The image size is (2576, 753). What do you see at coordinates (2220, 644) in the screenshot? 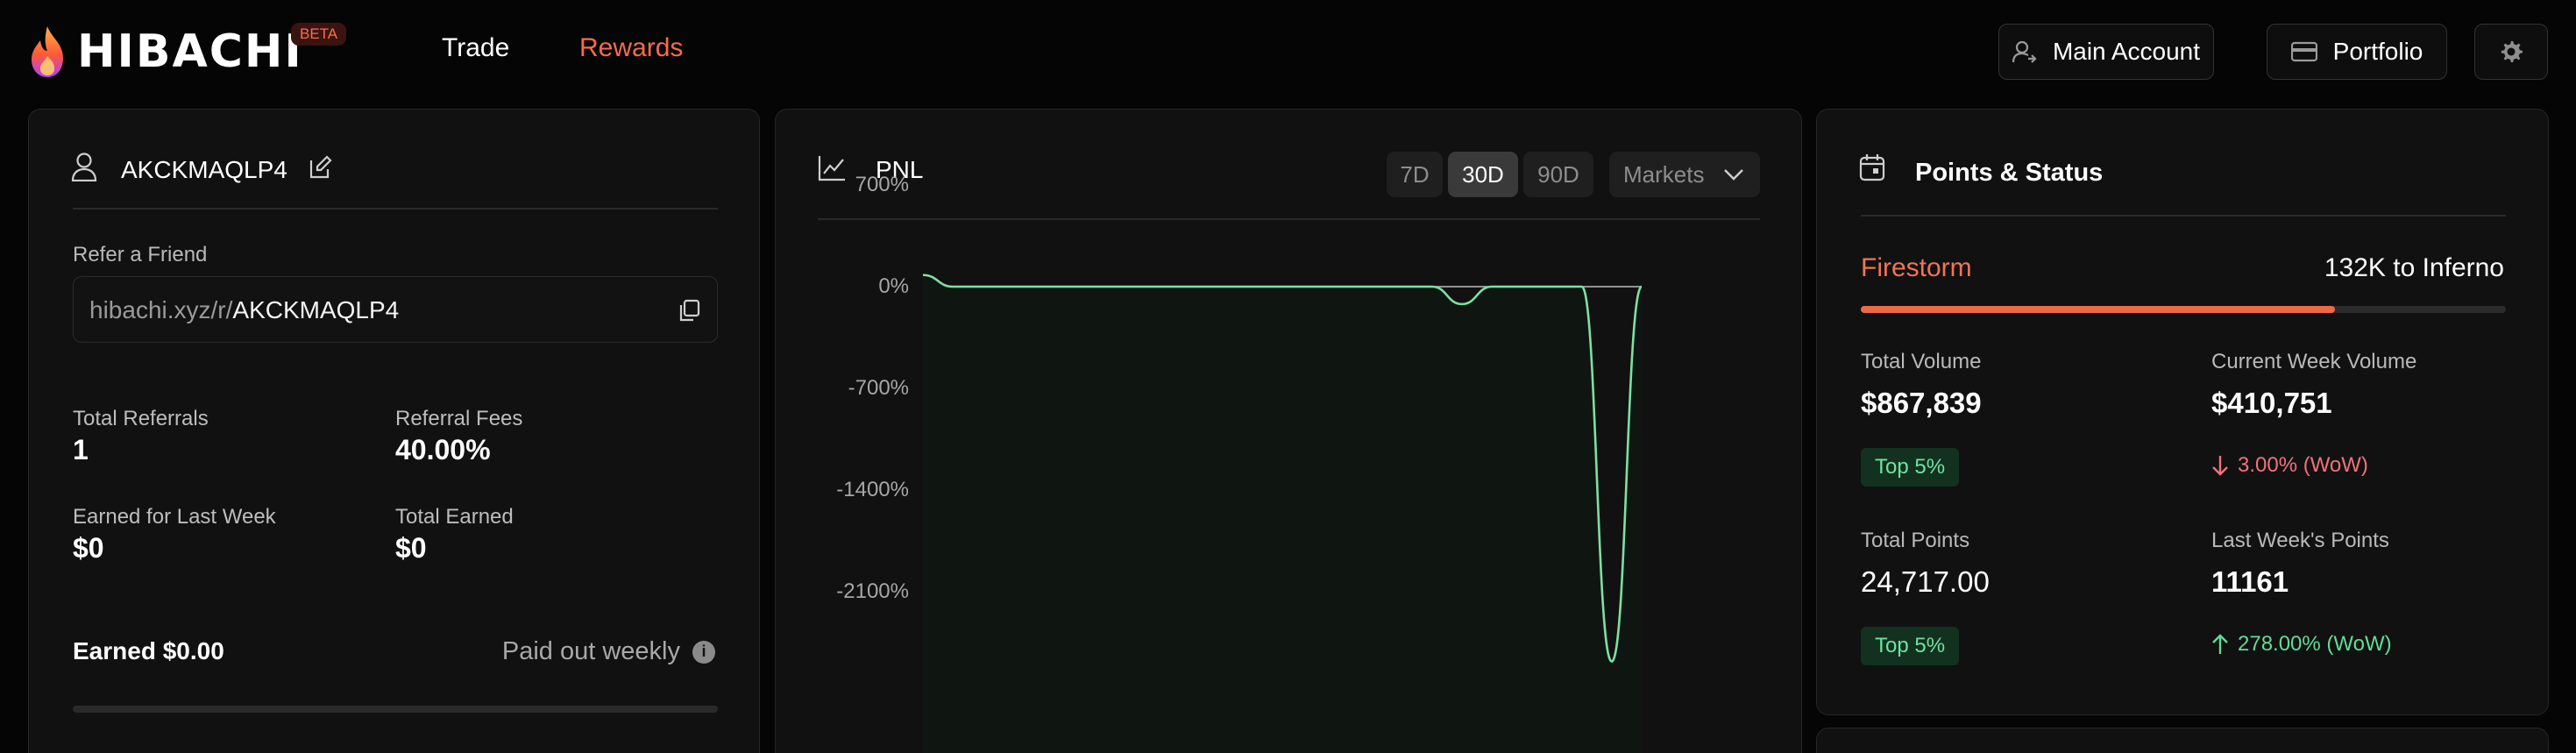
I see `arrow-up-icon` at bounding box center [2220, 644].